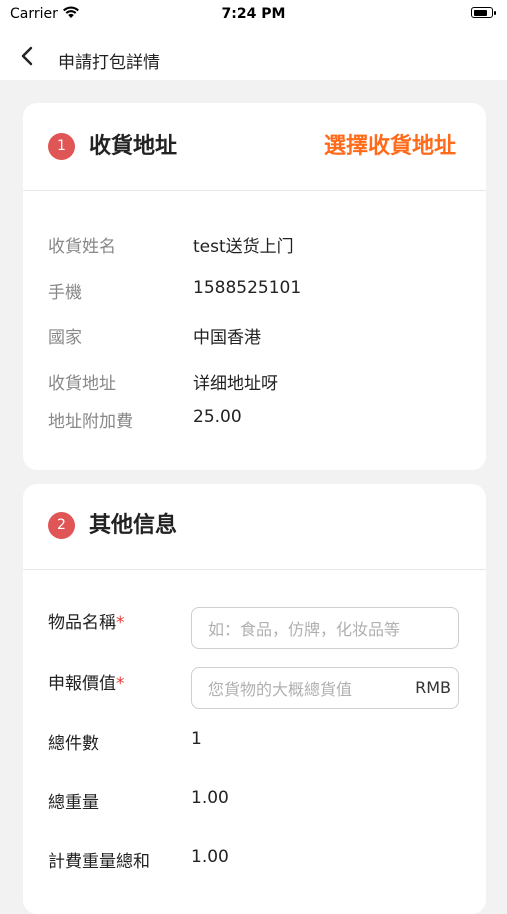  I want to click on item-name-label: 物品名稱*, so click(86, 623).